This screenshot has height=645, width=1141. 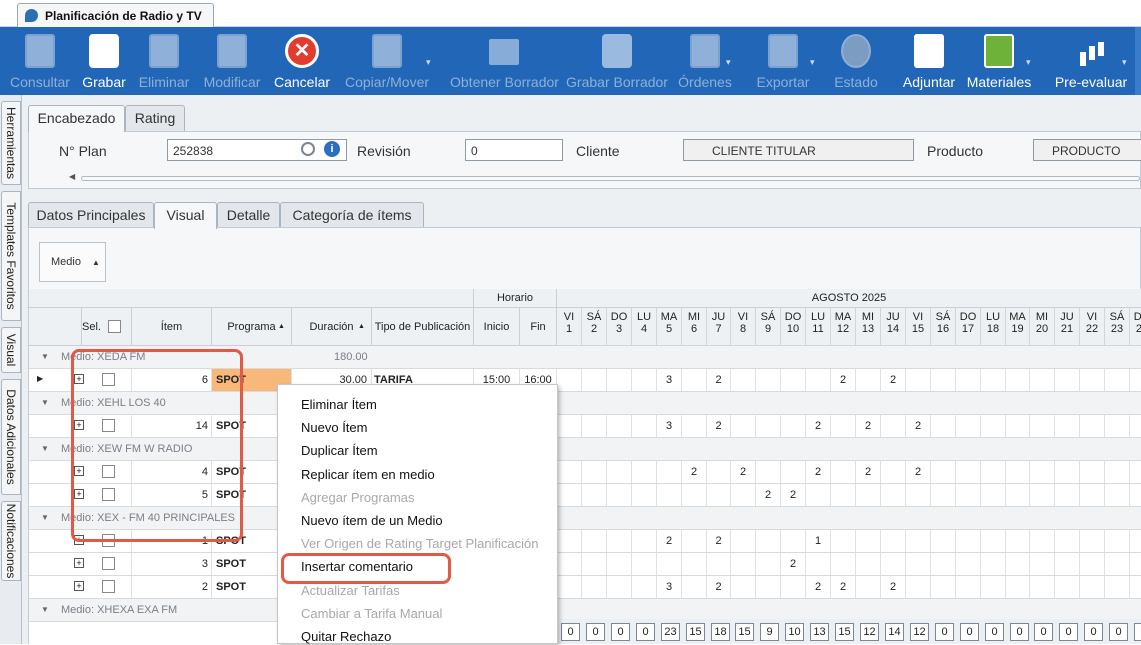 I want to click on header-scrollbar: ◀, so click(x=604, y=178).